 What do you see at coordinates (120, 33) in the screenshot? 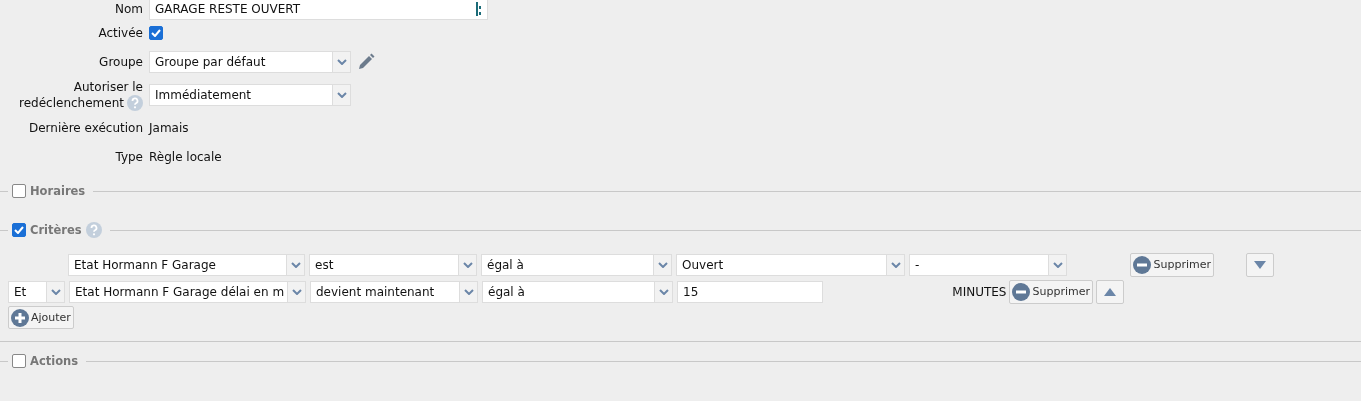
I see `field-label: Activée` at bounding box center [120, 33].